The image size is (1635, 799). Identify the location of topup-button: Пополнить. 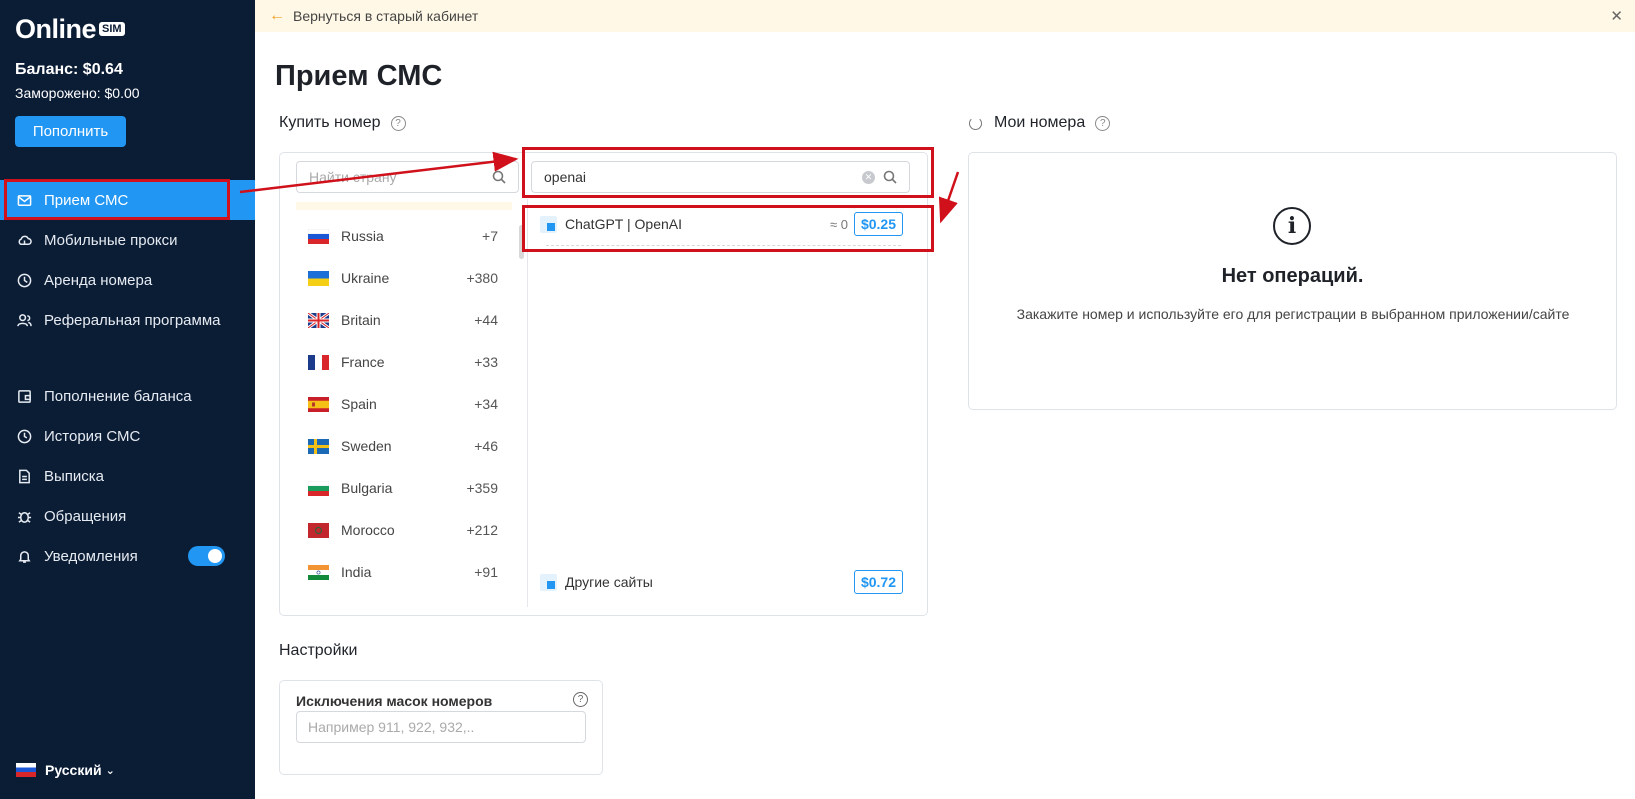
(70, 131).